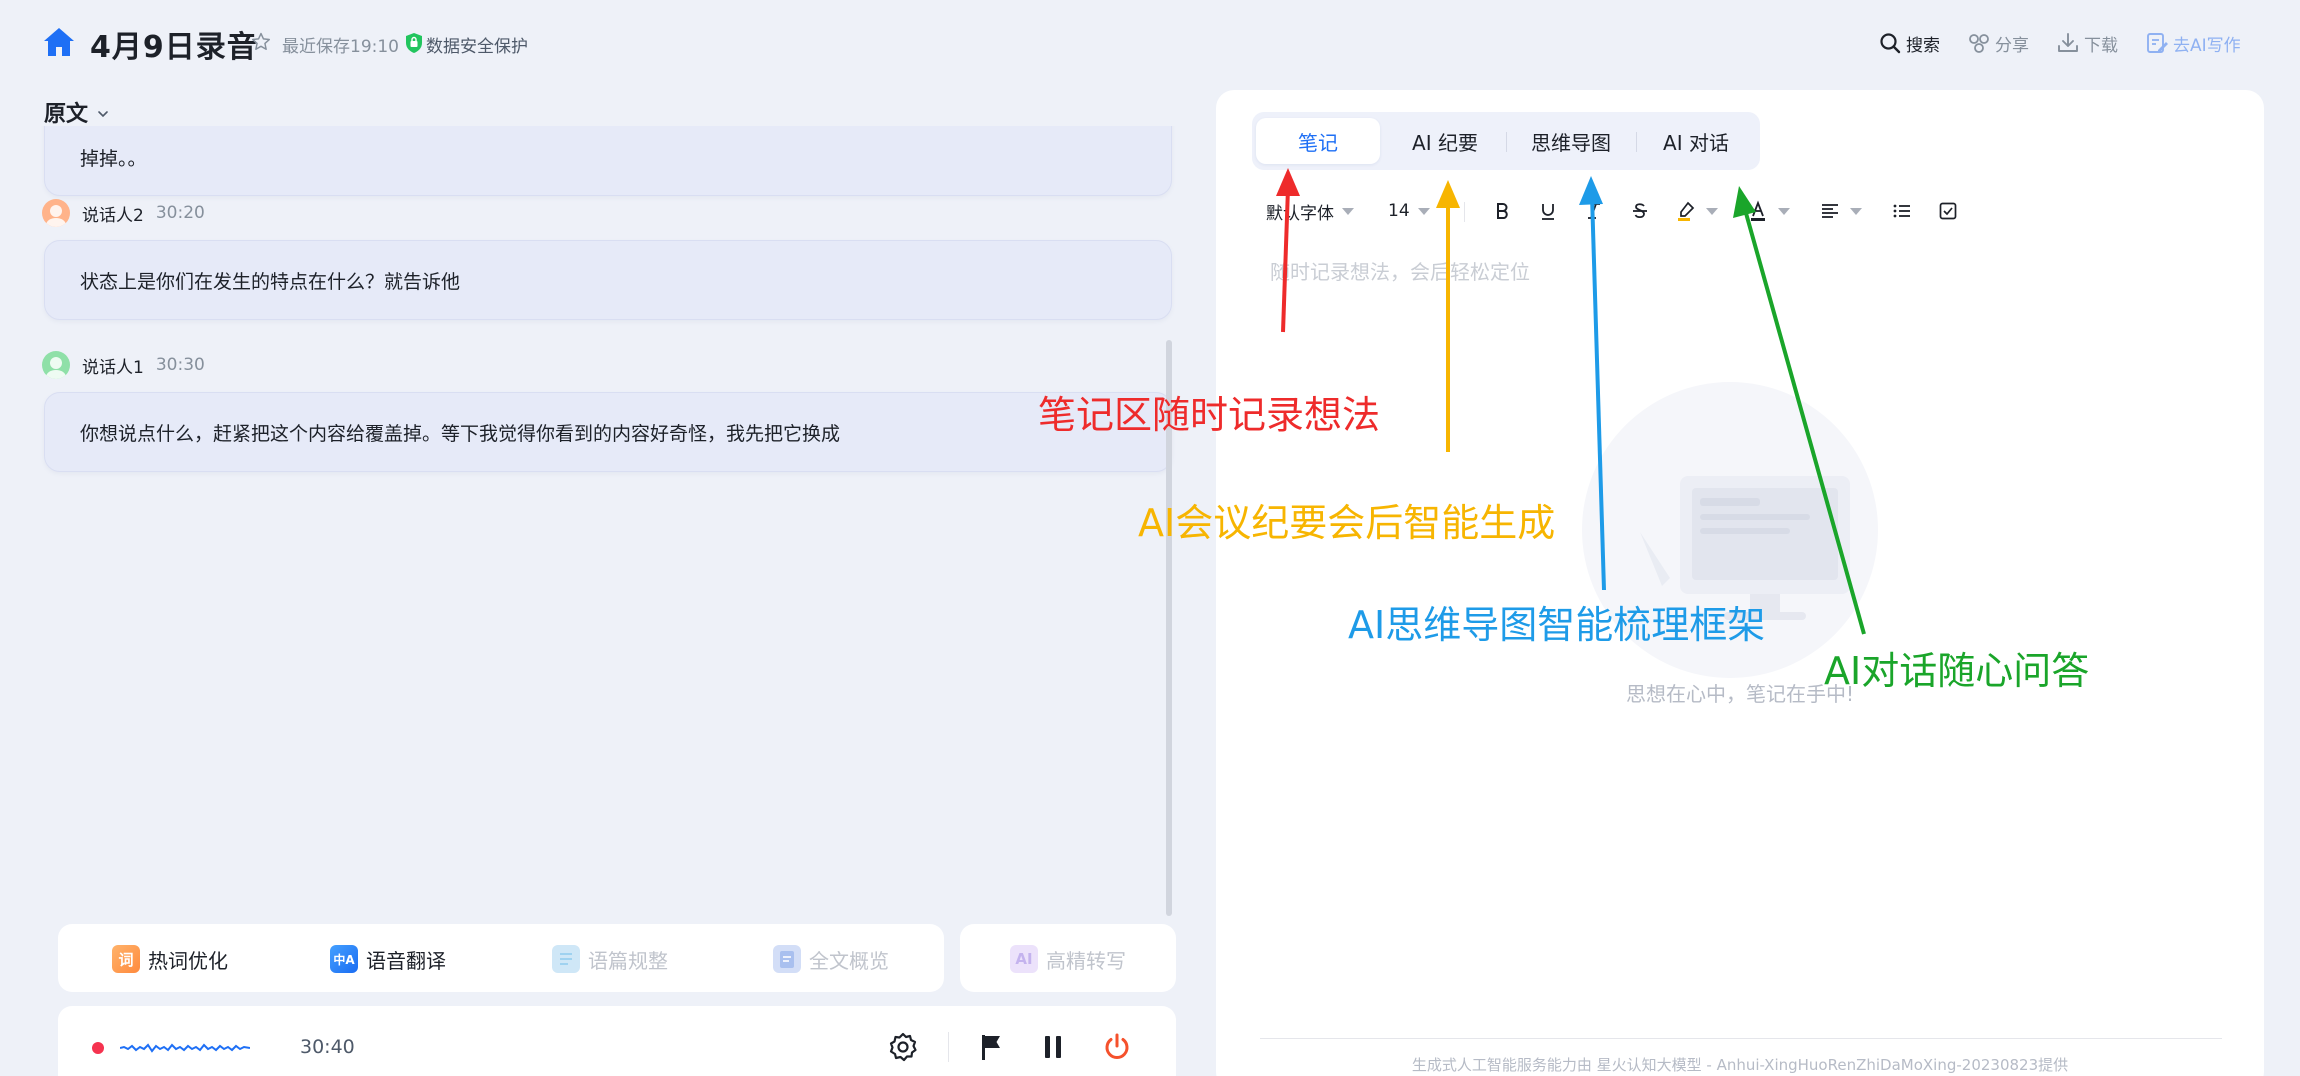 This screenshot has width=2300, height=1076. I want to click on tab-ai-summary: AI 纪要, so click(1445, 141).